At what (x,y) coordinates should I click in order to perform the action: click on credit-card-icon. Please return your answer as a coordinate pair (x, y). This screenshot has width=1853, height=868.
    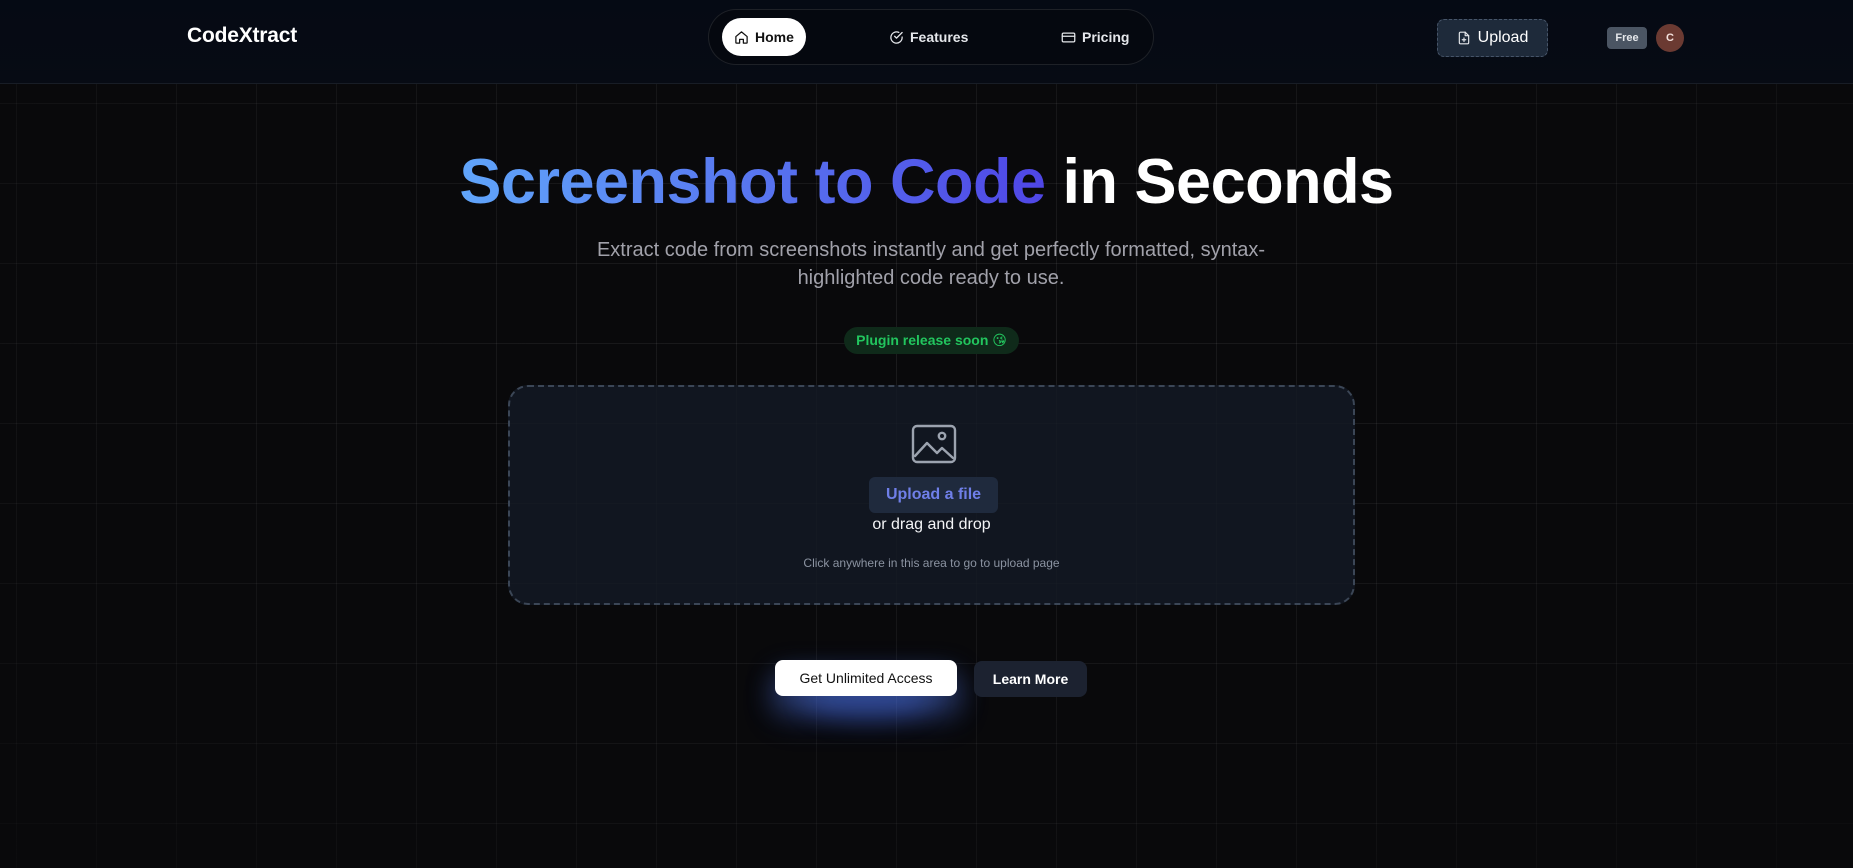
    Looking at the image, I should click on (1068, 37).